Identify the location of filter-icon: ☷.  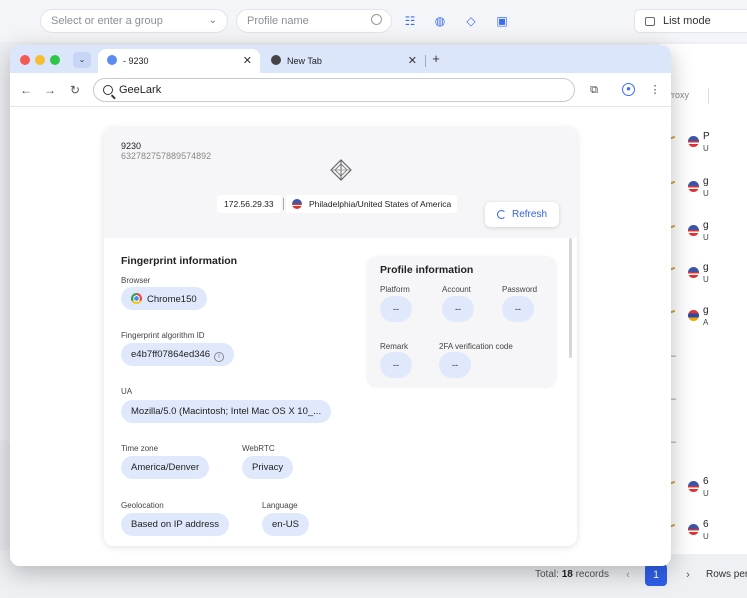
(410, 21).